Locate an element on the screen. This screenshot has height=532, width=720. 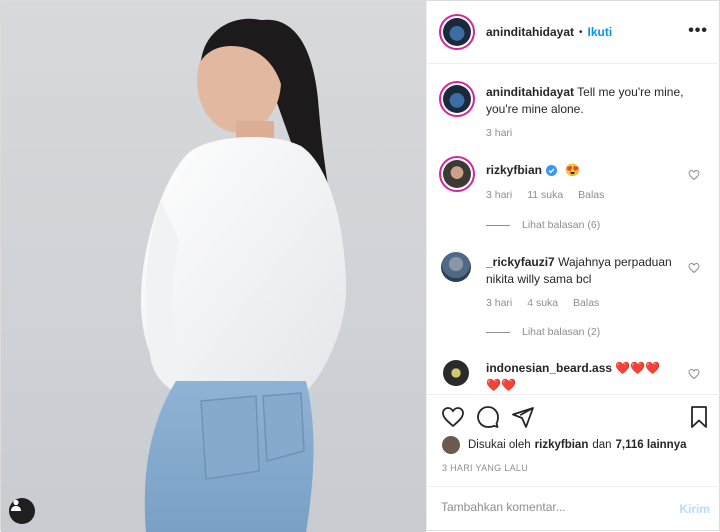
post-comment-button: Kirim is located at coordinates (694, 509).